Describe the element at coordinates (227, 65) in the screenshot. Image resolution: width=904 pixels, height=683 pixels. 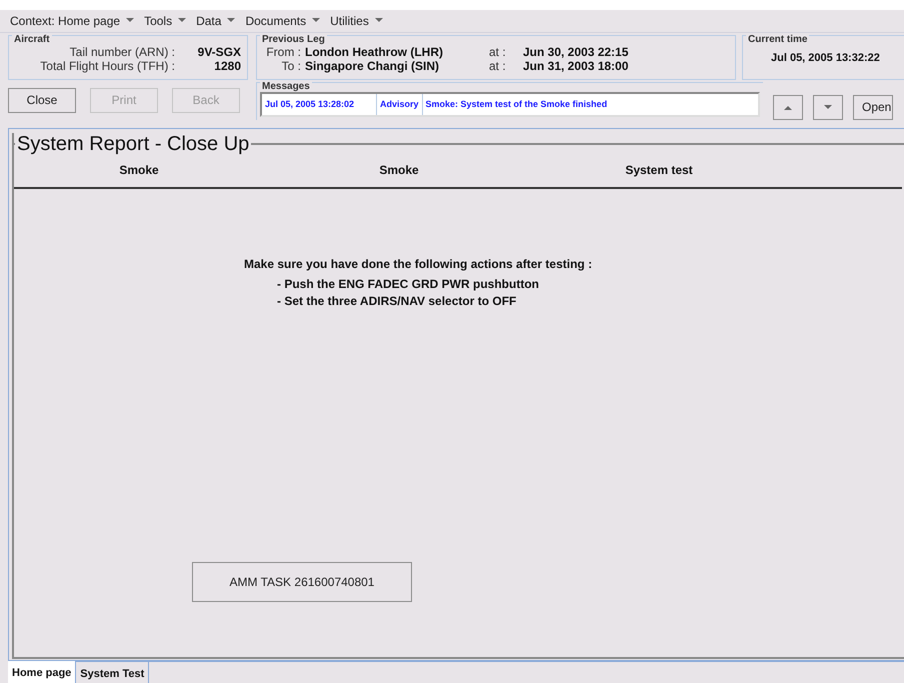
I see `field-value: 1280` at that location.